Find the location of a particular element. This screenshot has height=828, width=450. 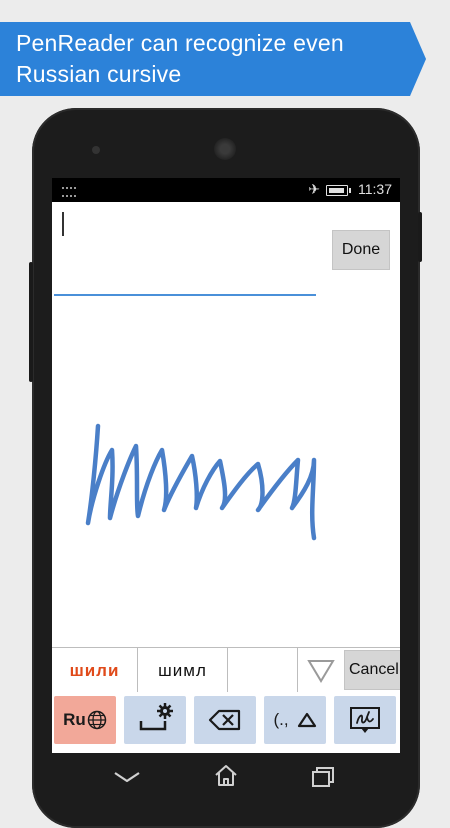

back-icon is located at coordinates (127, 776).